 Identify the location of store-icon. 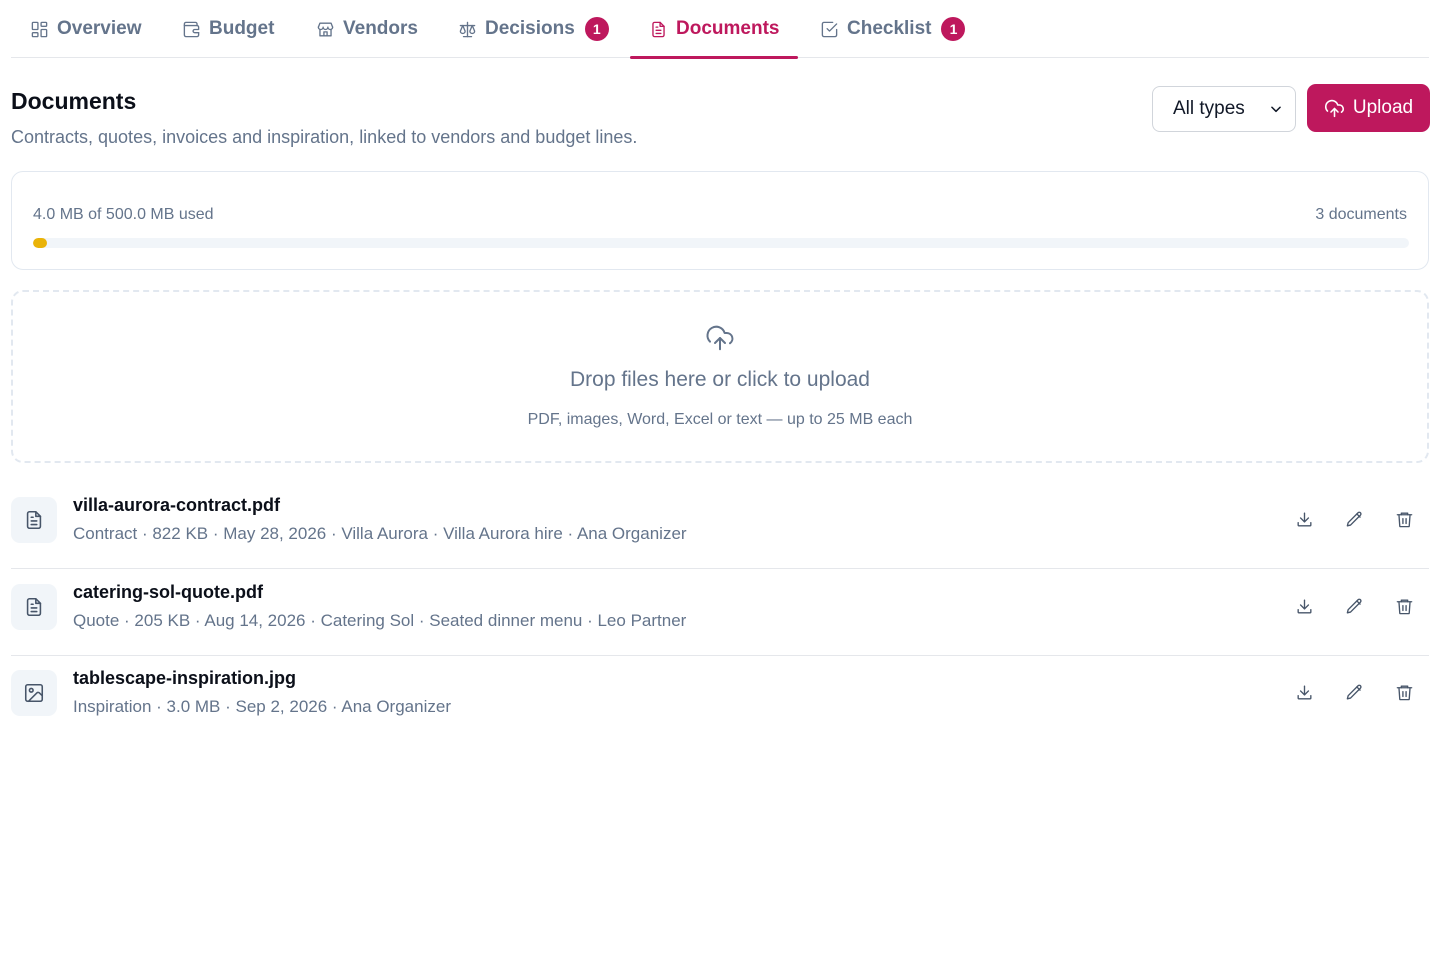
(325, 29).